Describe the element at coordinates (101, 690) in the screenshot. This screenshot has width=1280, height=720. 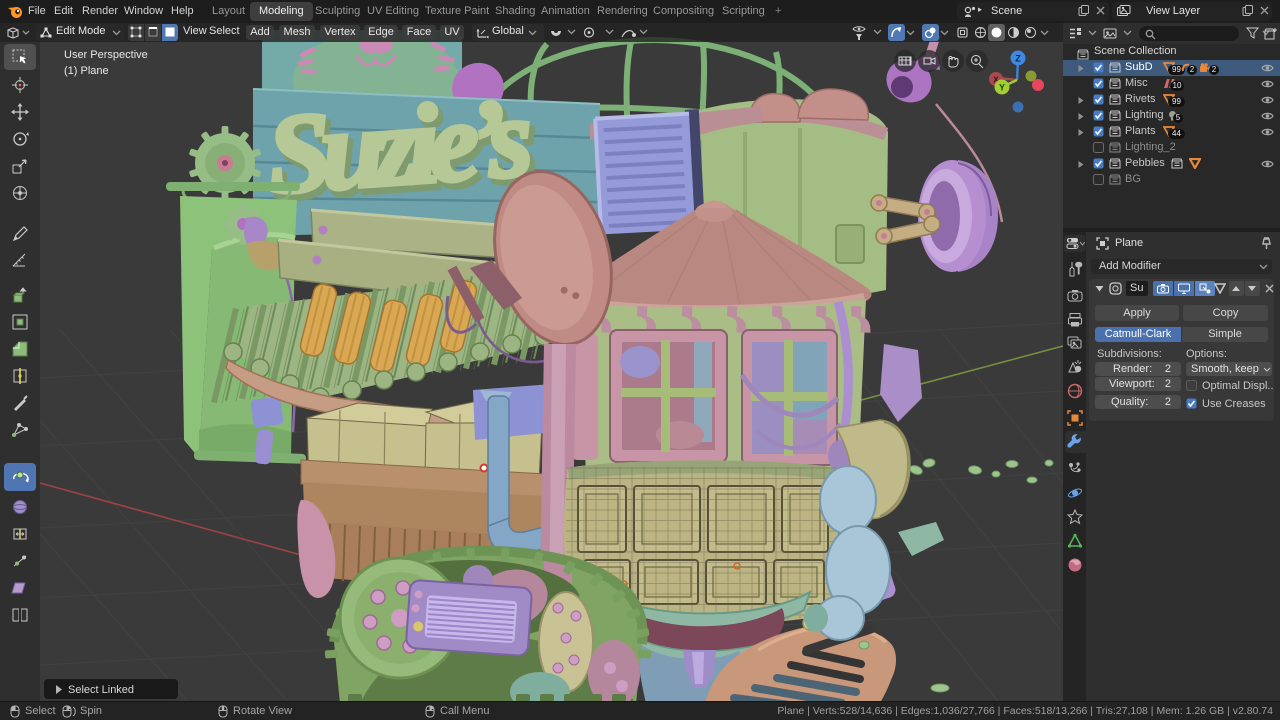
I see `svg-text: Select Linked` at that location.